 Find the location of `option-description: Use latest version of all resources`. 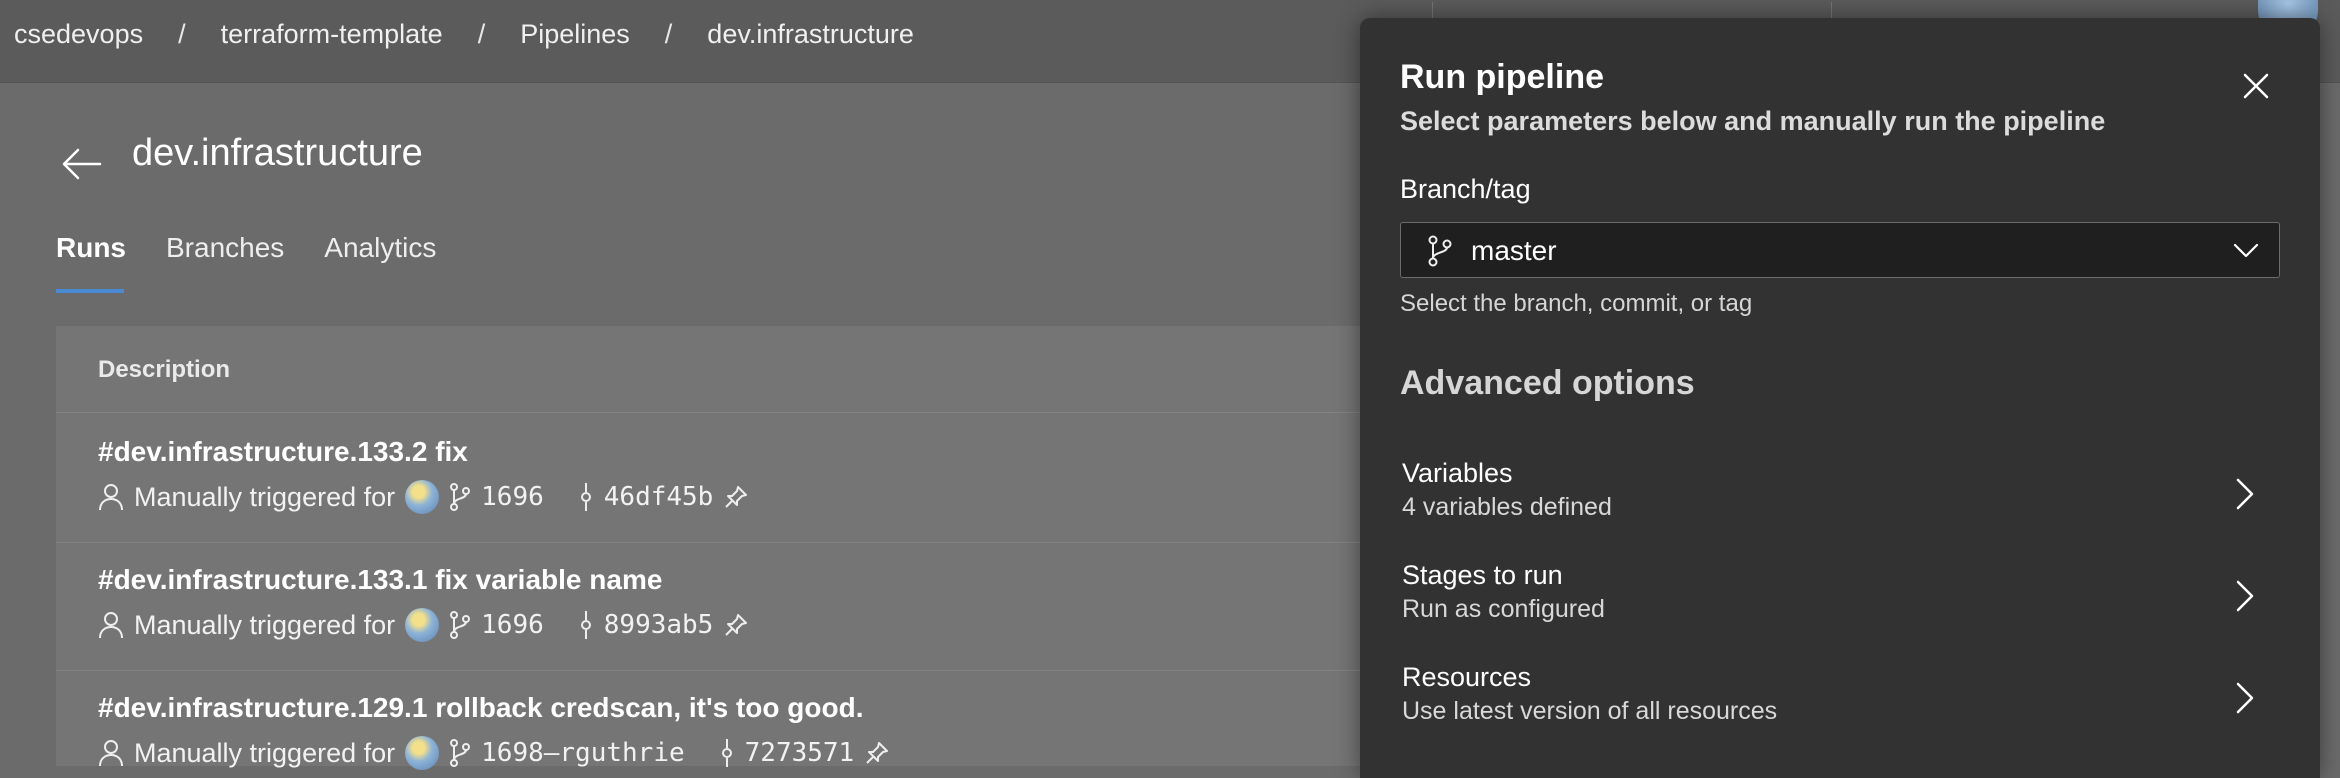

option-description: Use latest version of all resources is located at coordinates (1590, 711).